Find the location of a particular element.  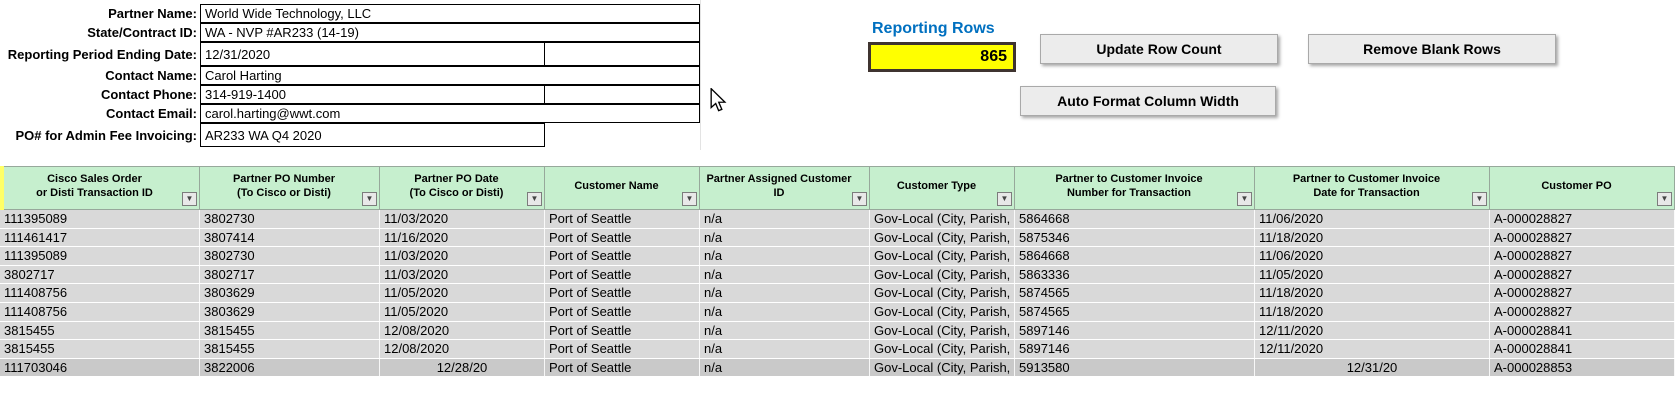

remove-blank-rows-button: Remove Blank Rows is located at coordinates (1432, 49).